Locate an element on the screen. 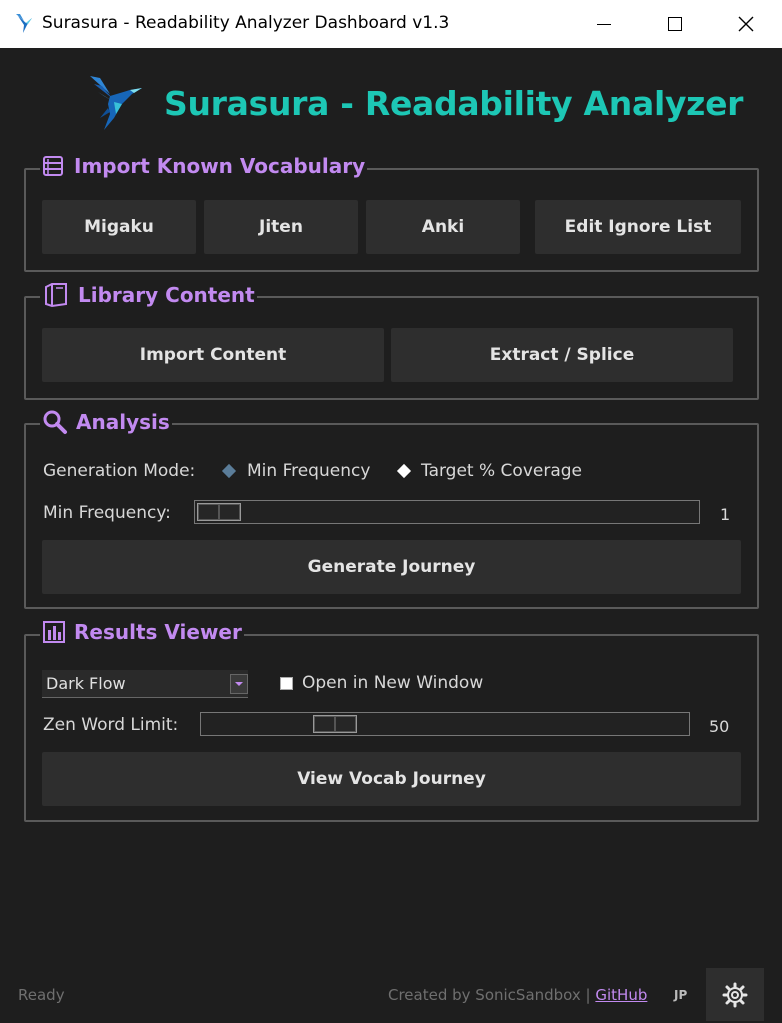  theme-select: Dark Flow is located at coordinates (145, 684).